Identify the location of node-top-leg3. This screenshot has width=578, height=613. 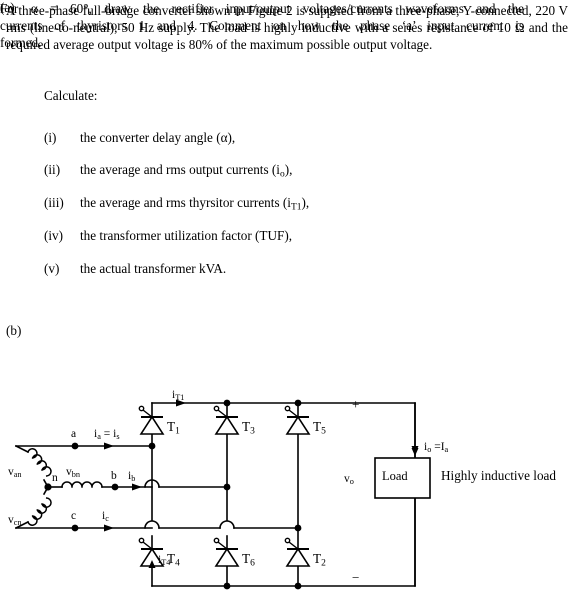
(298, 403).